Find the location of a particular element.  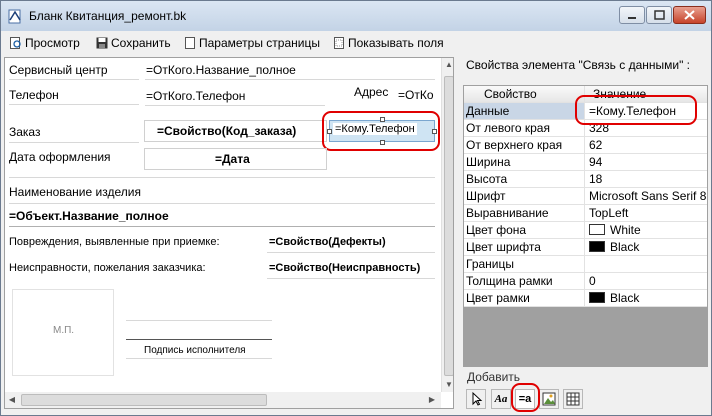

property-name: Шрифт is located at coordinates (524, 196).